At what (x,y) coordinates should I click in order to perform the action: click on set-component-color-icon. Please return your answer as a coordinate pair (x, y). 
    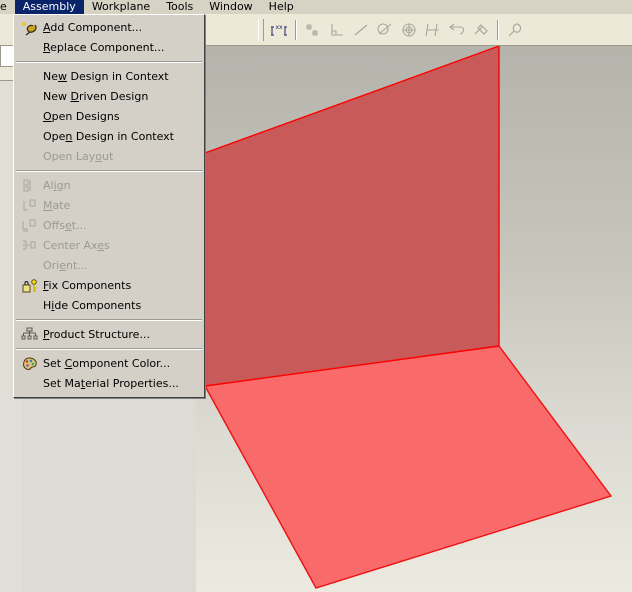
    Looking at the image, I should click on (29, 364).